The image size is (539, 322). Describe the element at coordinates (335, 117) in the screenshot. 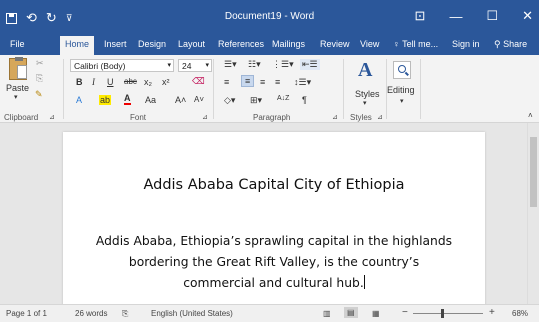

I see `paragraph-launcher-icon: ⊿` at that location.